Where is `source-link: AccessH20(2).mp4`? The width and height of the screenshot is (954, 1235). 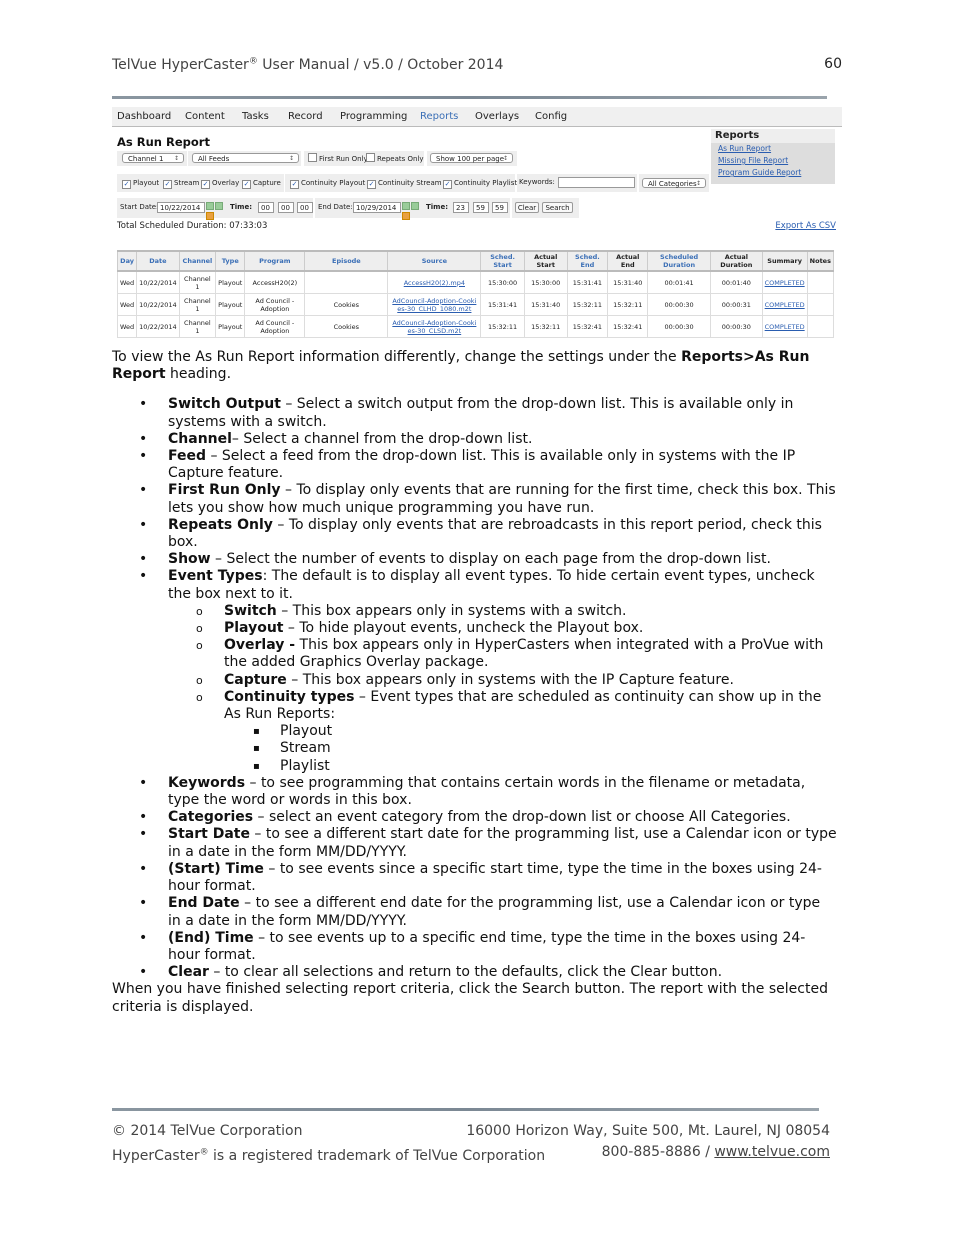 source-link: AccessH20(2).mp4 is located at coordinates (434, 283).